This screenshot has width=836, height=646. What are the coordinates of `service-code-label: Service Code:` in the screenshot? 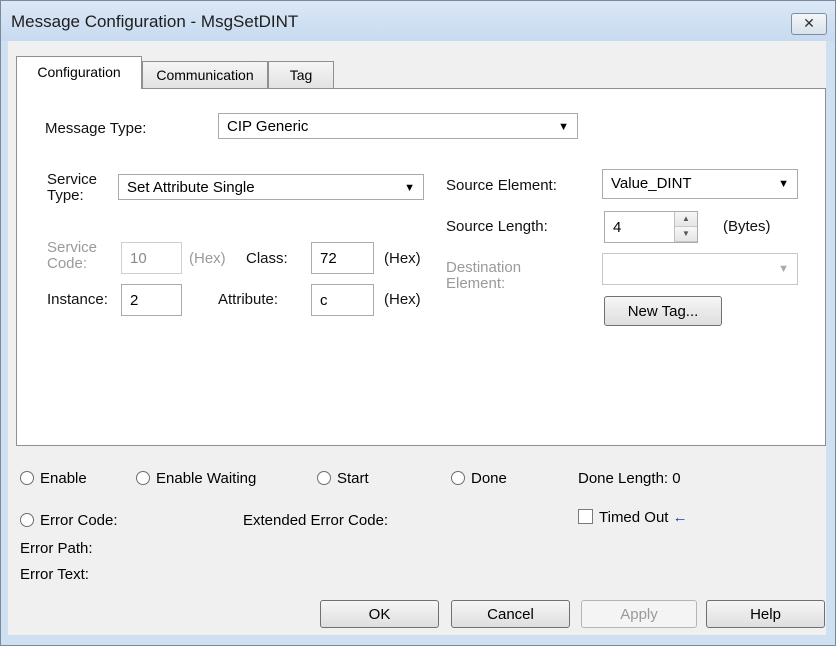 It's located at (72, 255).